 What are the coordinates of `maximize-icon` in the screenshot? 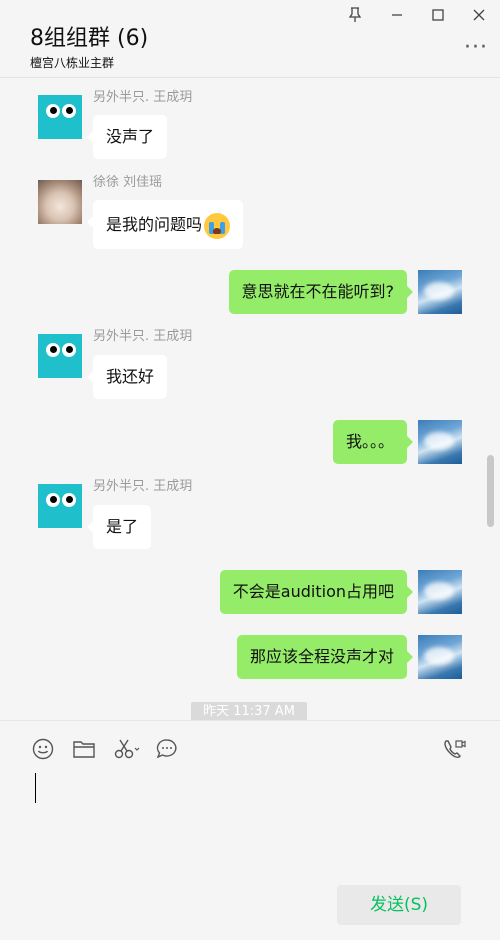 It's located at (438, 15).